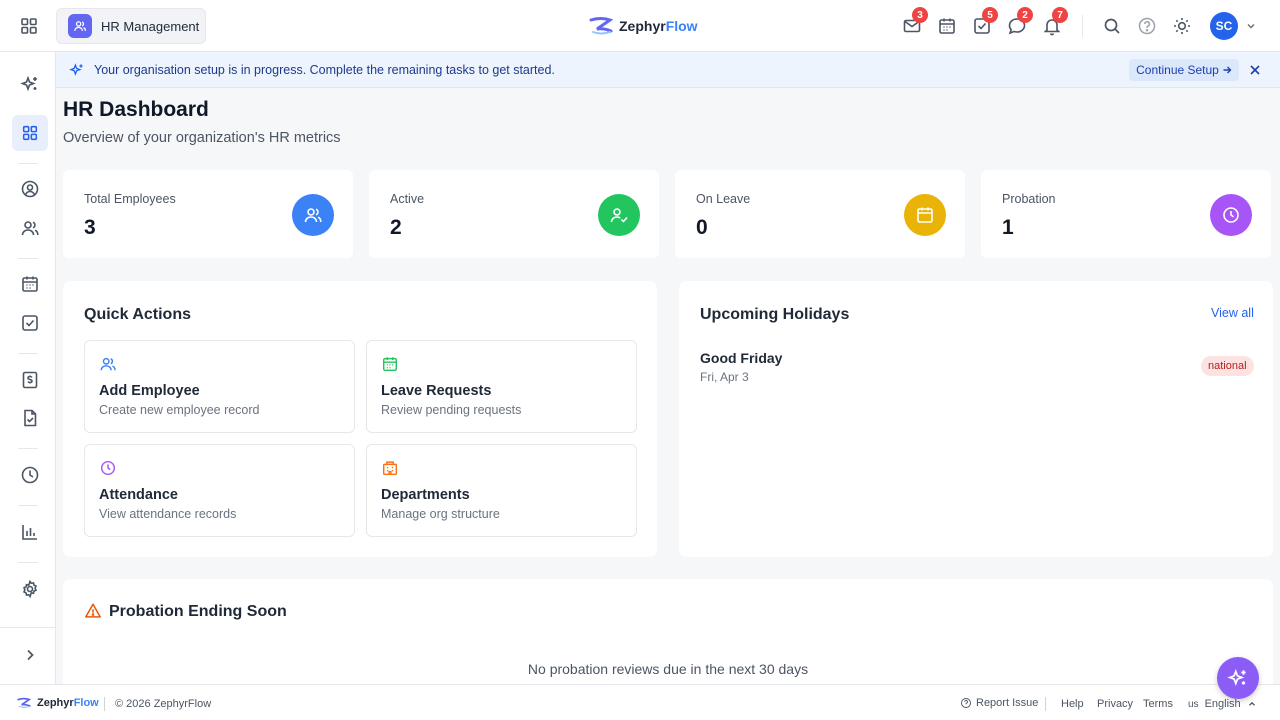 This screenshot has width=1280, height=720. What do you see at coordinates (915, 21) in the screenshot?
I see `mail-button: 3` at bounding box center [915, 21].